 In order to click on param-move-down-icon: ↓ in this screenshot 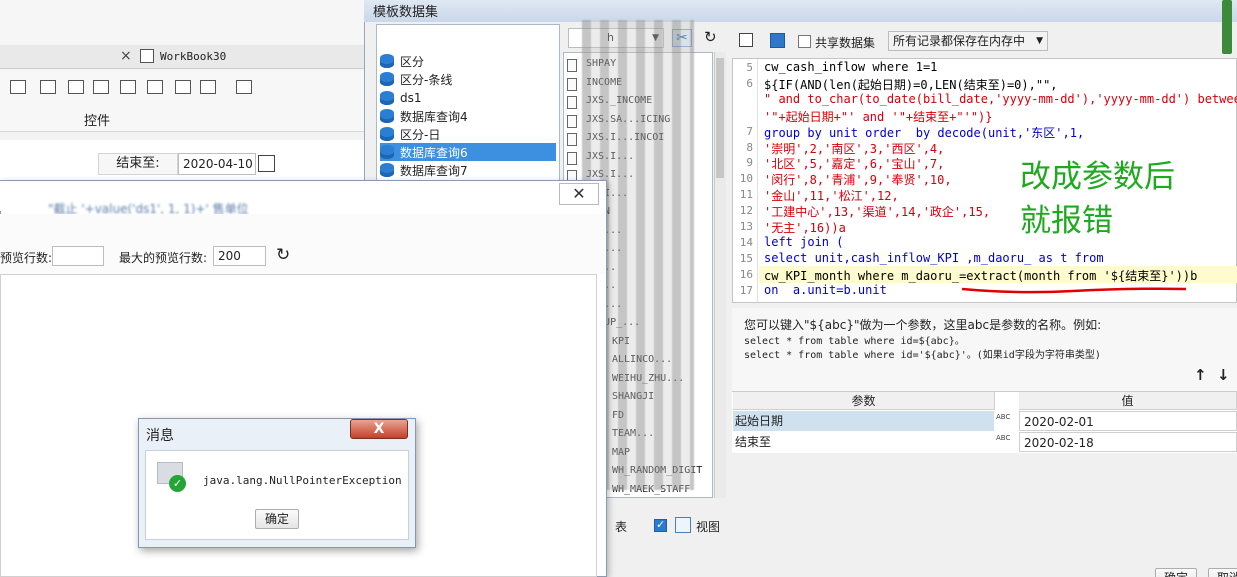, I will do `click(1223, 375)`.